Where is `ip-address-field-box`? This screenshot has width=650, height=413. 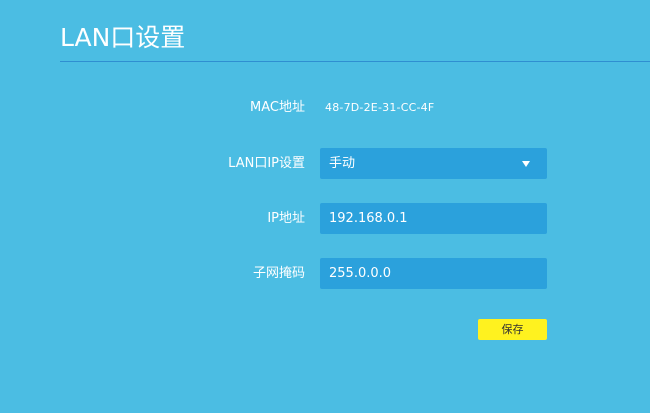 ip-address-field-box is located at coordinates (433, 218).